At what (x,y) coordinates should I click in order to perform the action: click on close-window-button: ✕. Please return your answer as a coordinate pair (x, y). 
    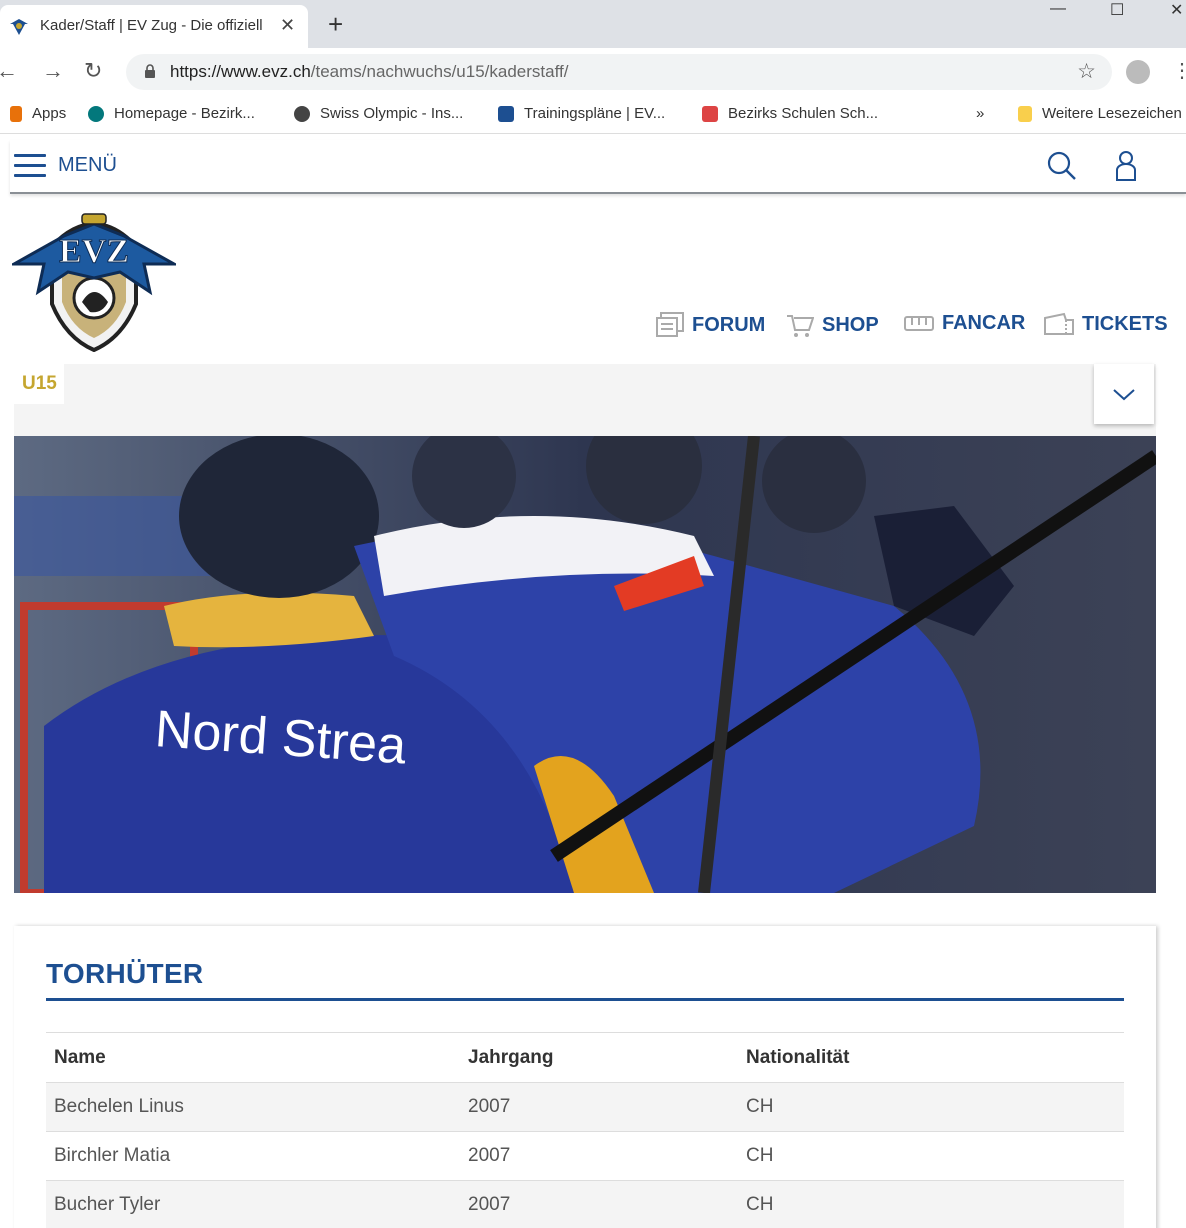
    Looking at the image, I should click on (1176, 10).